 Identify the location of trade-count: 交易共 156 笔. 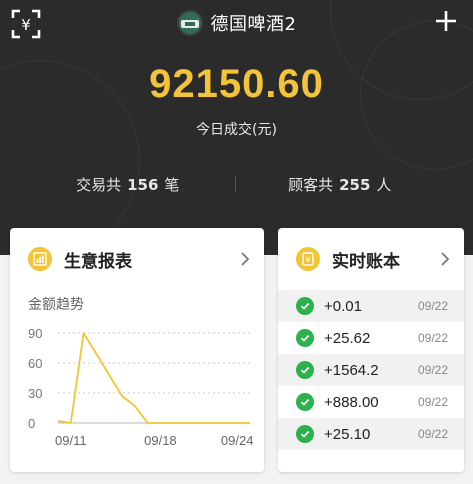
(117, 184).